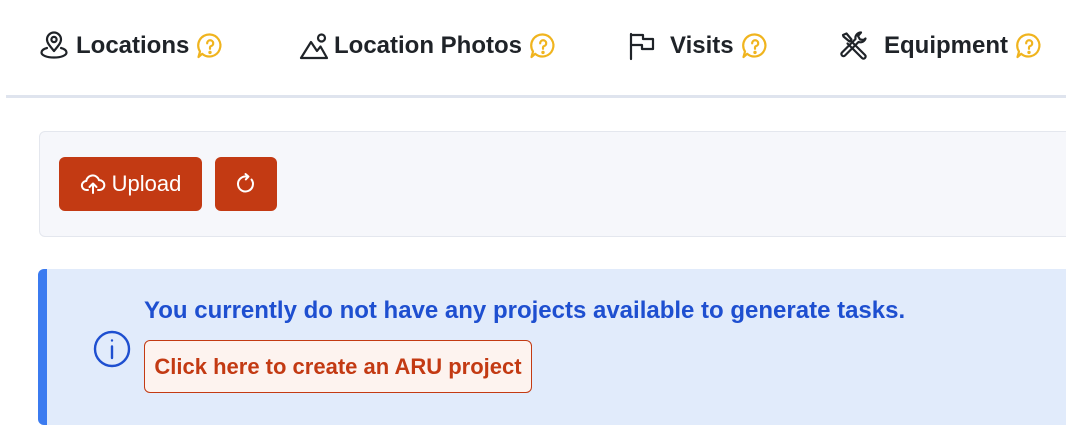 The width and height of the screenshot is (1066, 444). I want to click on upload-button: Upload, so click(130, 184).